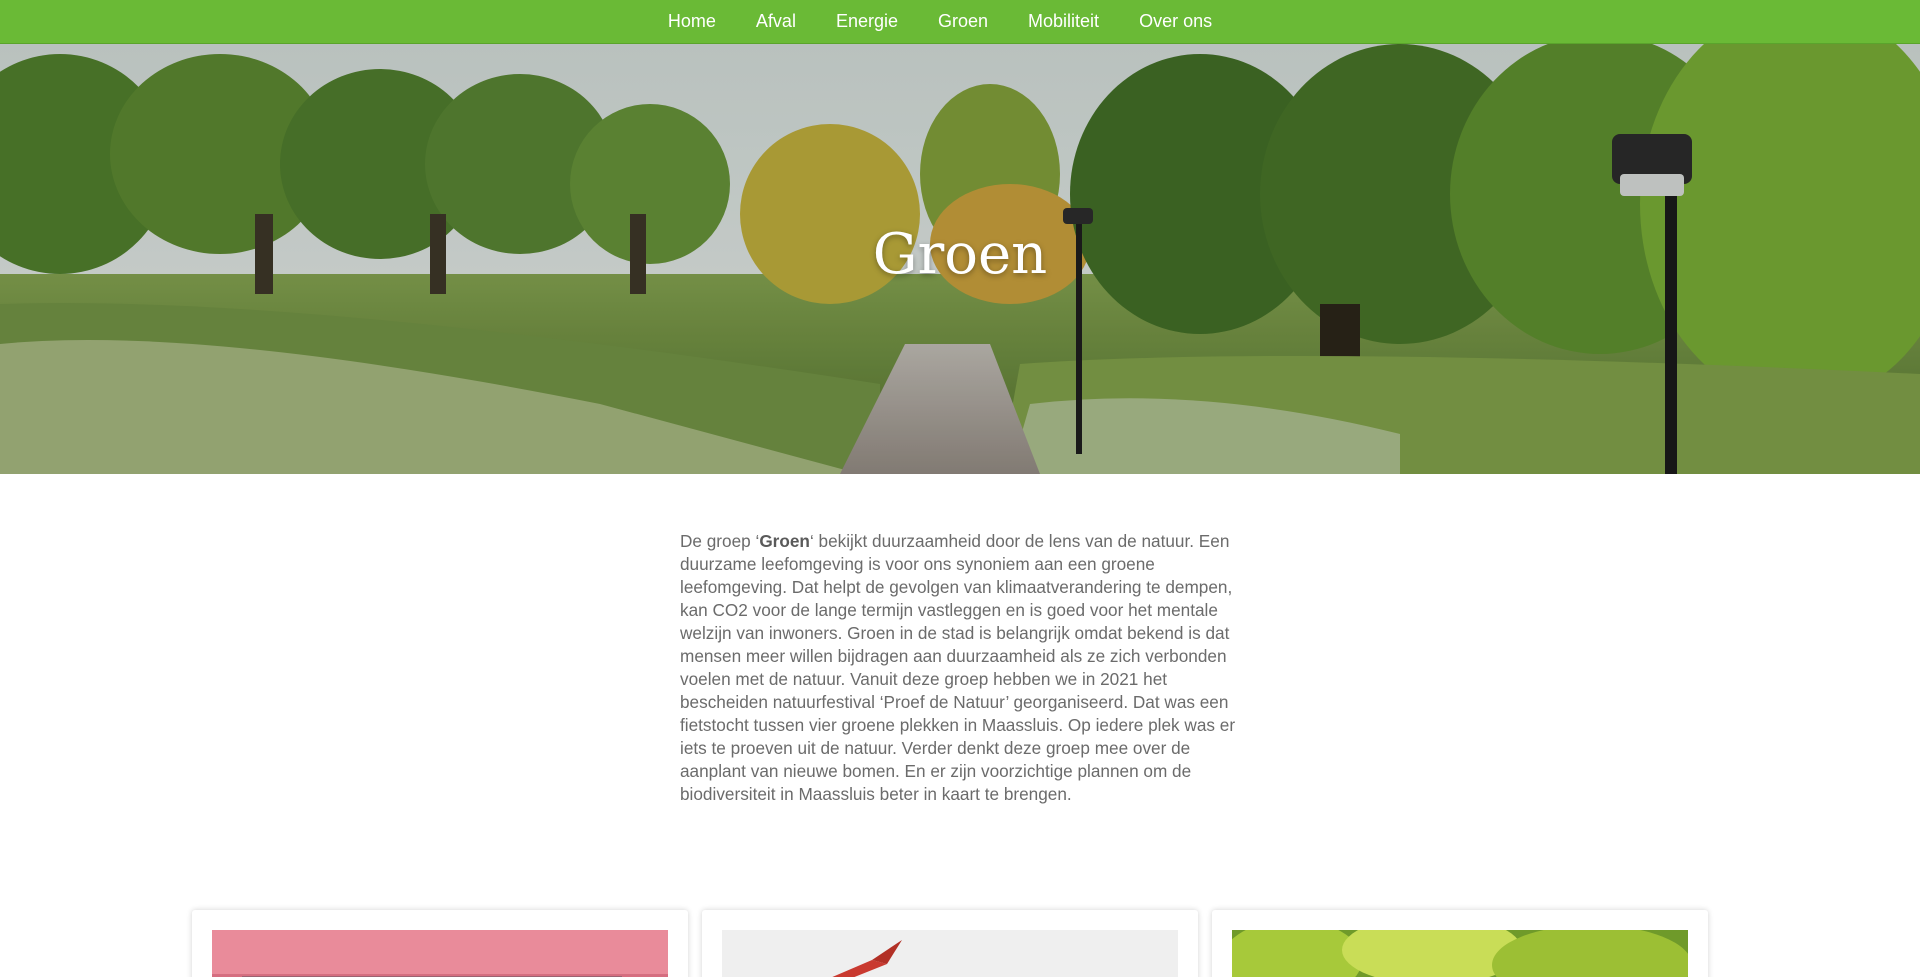 This screenshot has width=1920, height=977. What do you see at coordinates (720, 541) in the screenshot?
I see `intro-text-before: De groep ‘` at bounding box center [720, 541].